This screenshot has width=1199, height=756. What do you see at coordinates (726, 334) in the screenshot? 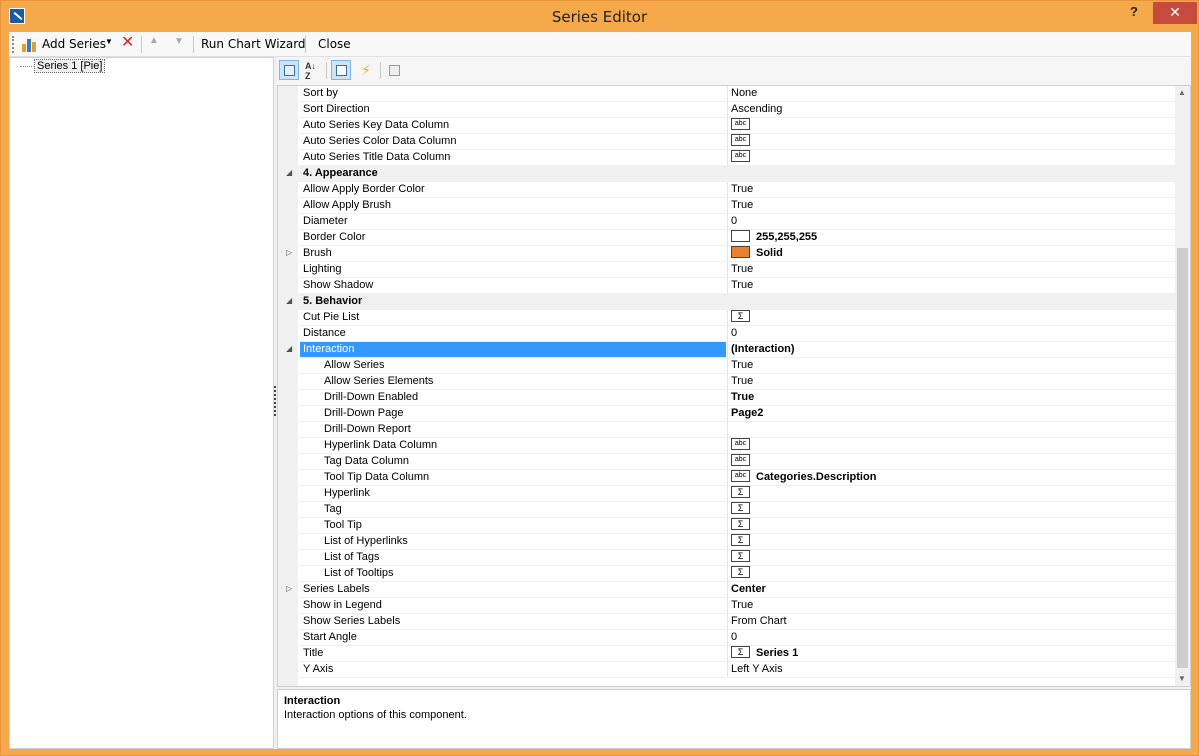
I see `property-row: Distance 0` at bounding box center [726, 334].